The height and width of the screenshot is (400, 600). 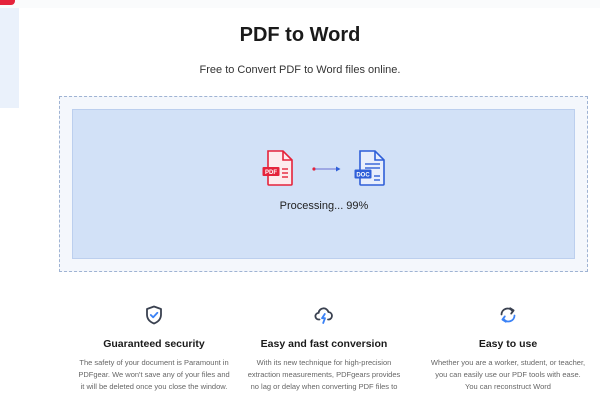 I want to click on feature-title: Easy and fast conversion, so click(x=324, y=344).